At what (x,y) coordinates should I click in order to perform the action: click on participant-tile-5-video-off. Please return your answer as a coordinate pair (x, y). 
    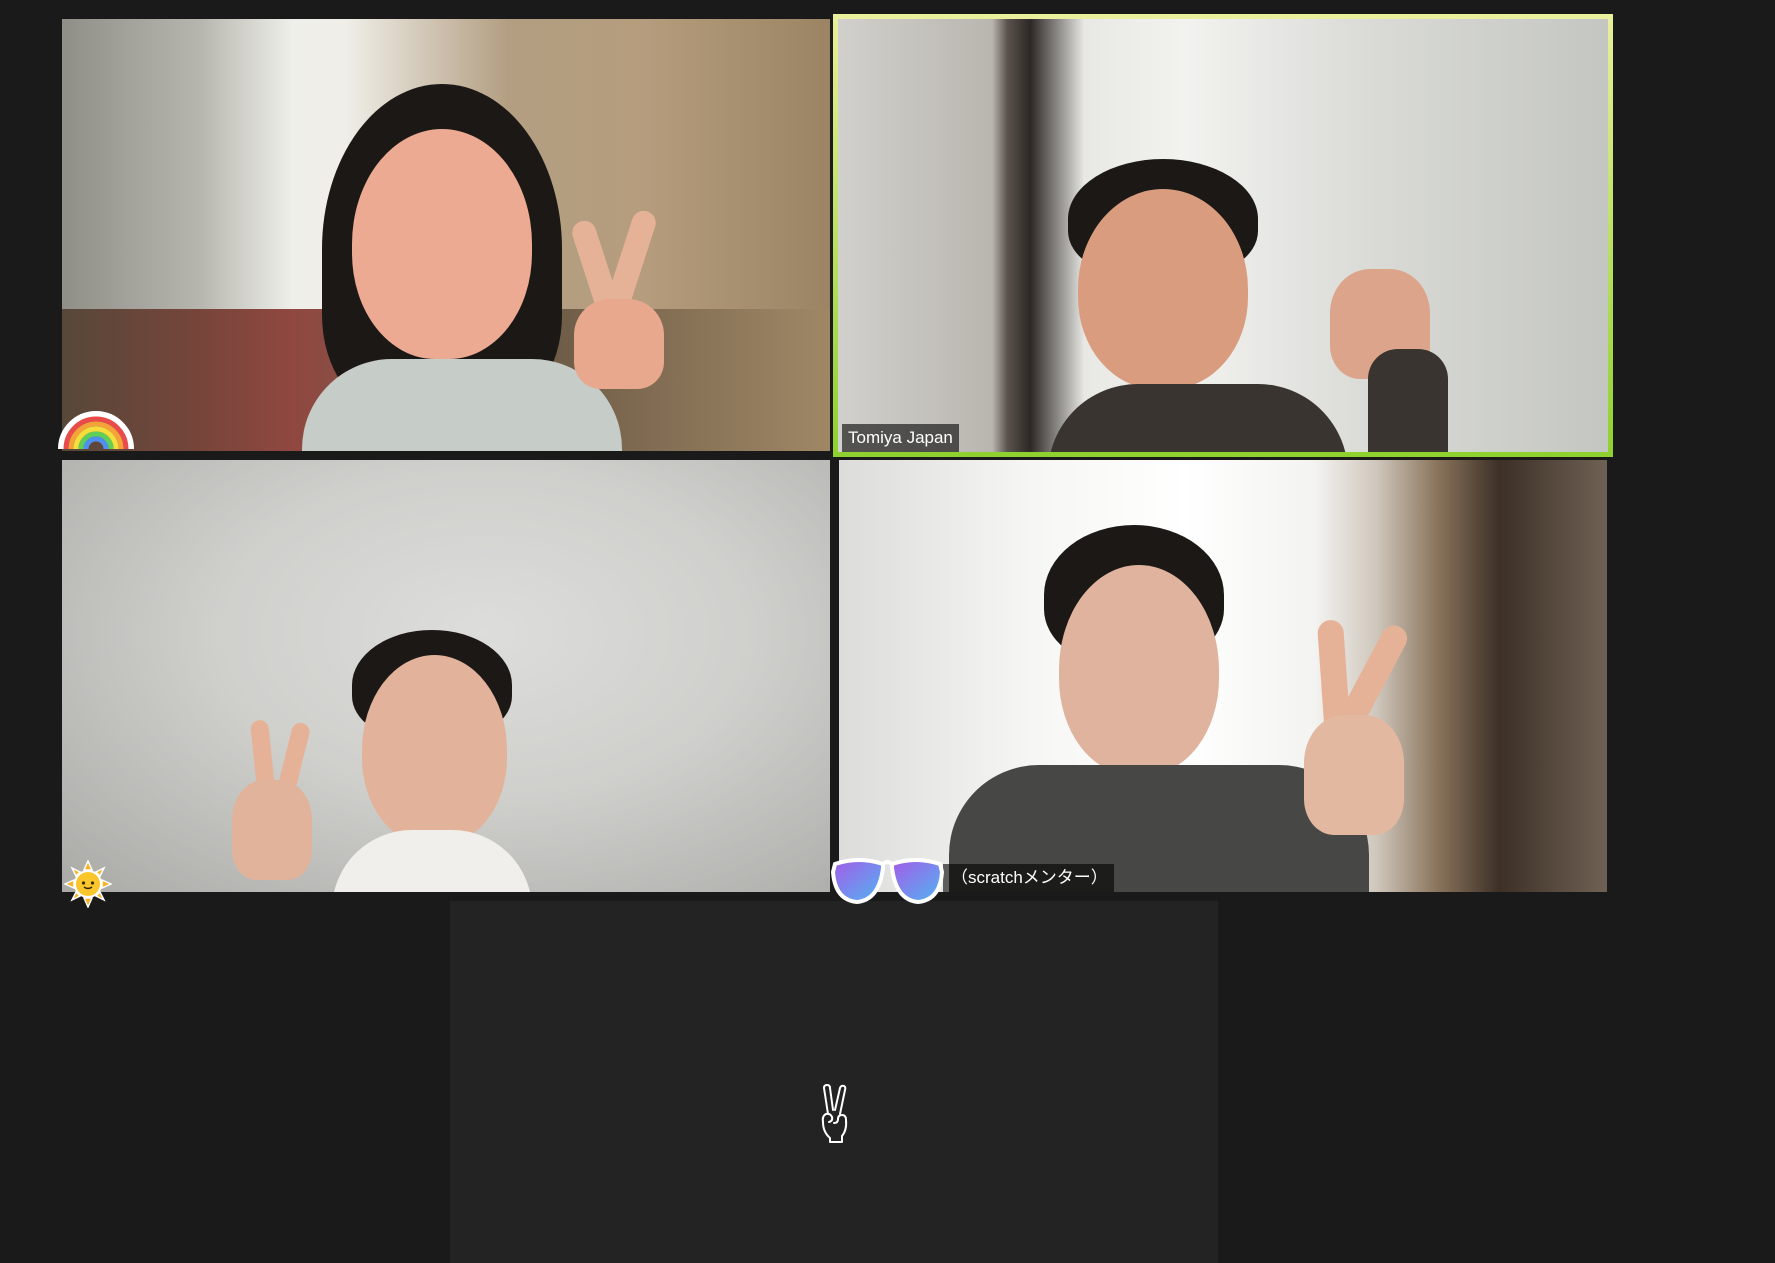
    Looking at the image, I should click on (834, 1082).